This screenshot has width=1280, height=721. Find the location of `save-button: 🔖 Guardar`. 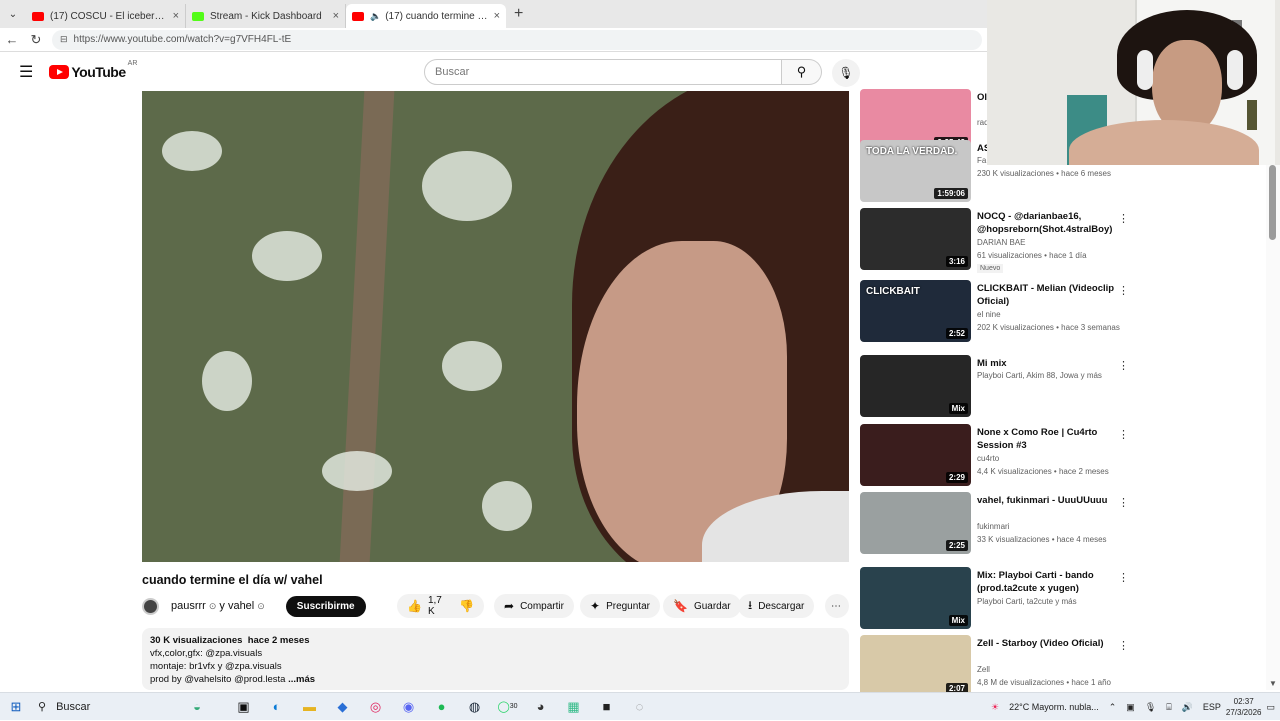

save-button: 🔖 Guardar is located at coordinates (702, 606).